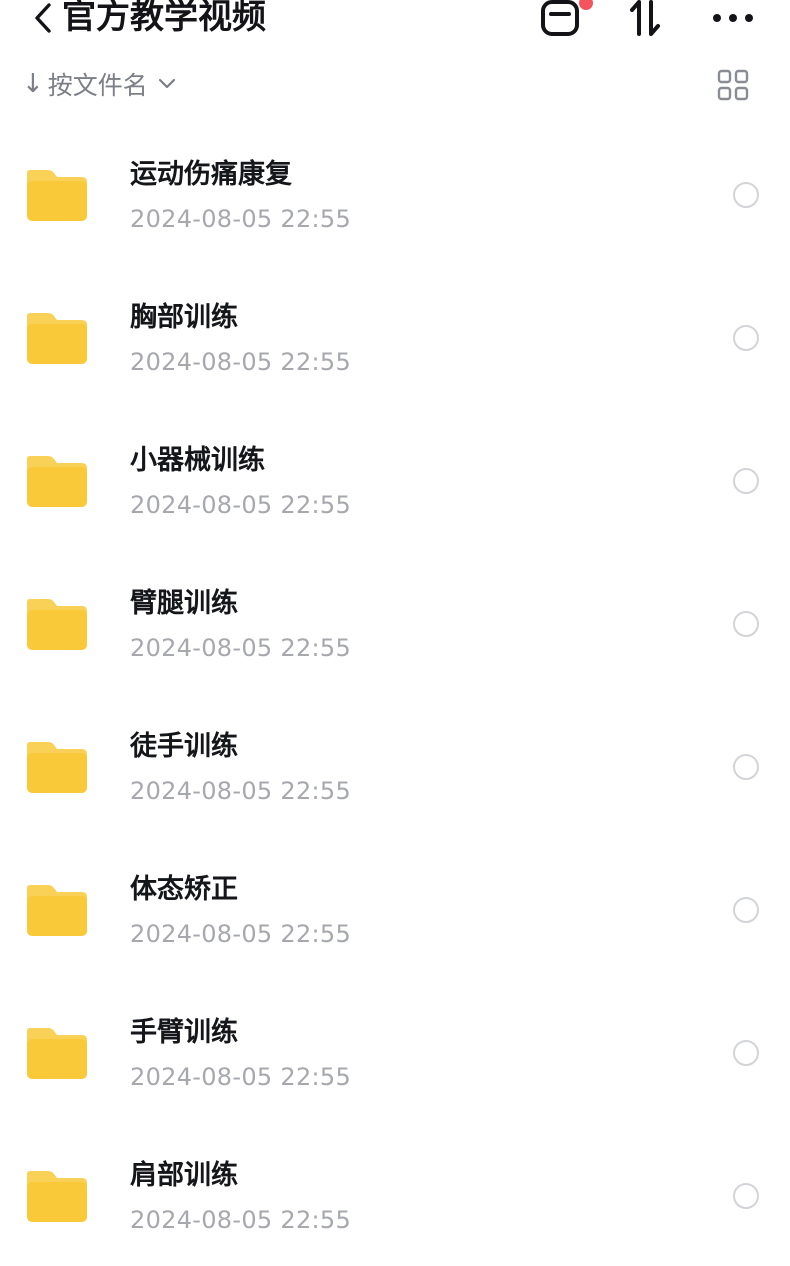 The height and width of the screenshot is (1266, 790). I want to click on chevron-left-icon, so click(43, 18).